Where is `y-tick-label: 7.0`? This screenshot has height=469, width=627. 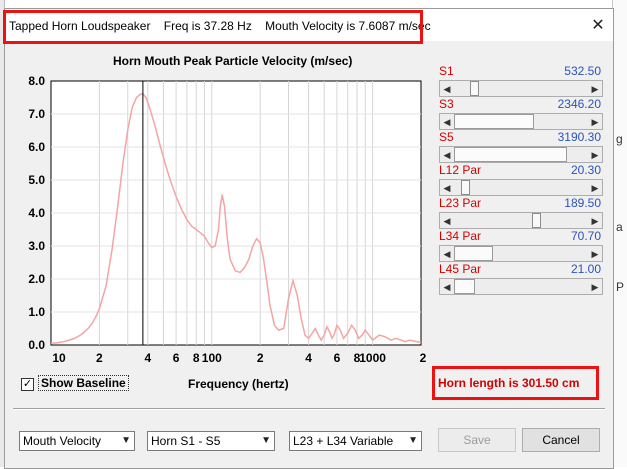
y-tick-label: 7.0 is located at coordinates (36, 114).